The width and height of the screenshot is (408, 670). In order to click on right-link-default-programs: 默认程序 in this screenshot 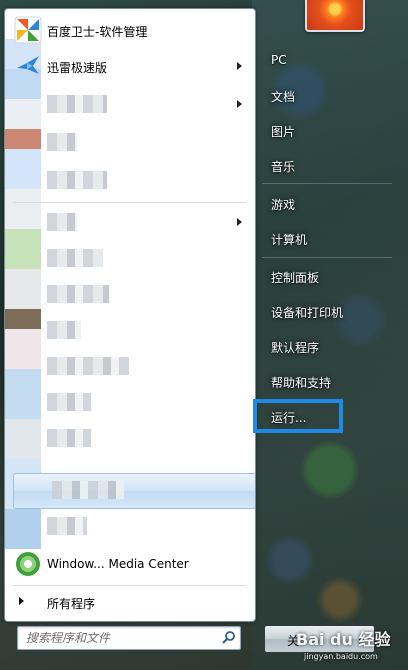, I will do `click(328, 346)`.